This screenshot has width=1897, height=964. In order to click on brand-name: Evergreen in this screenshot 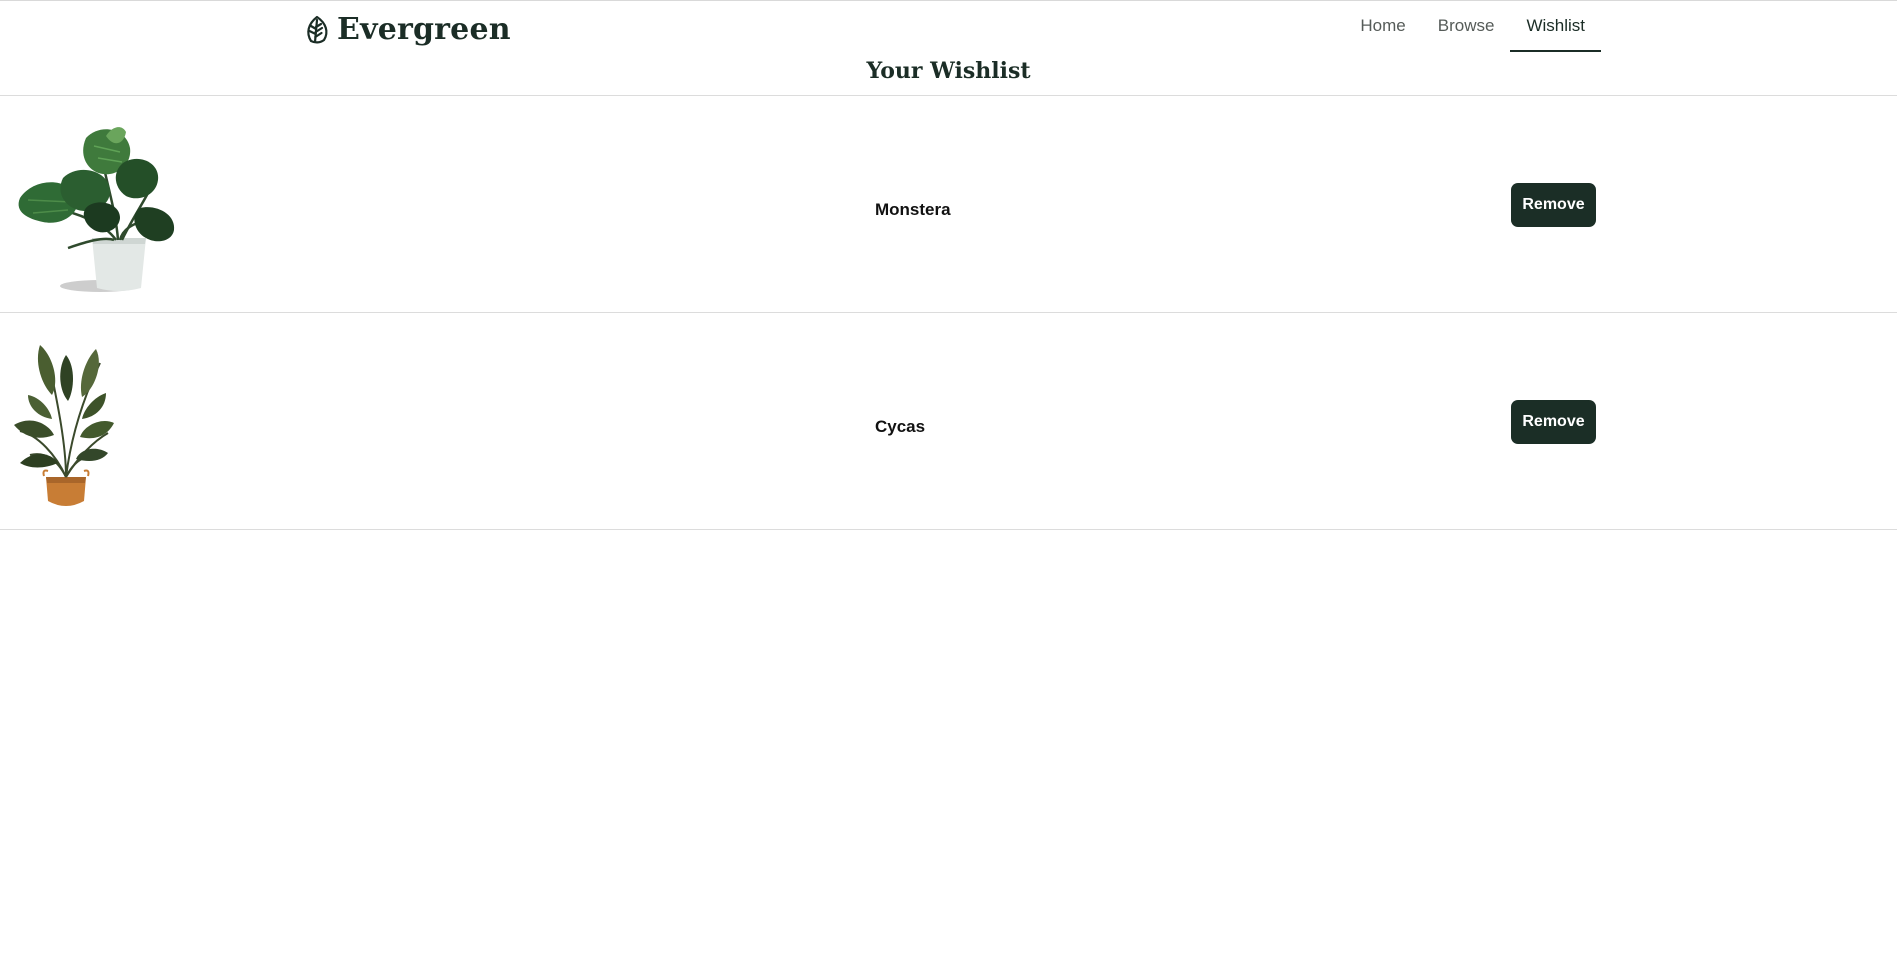, I will do `click(424, 29)`.